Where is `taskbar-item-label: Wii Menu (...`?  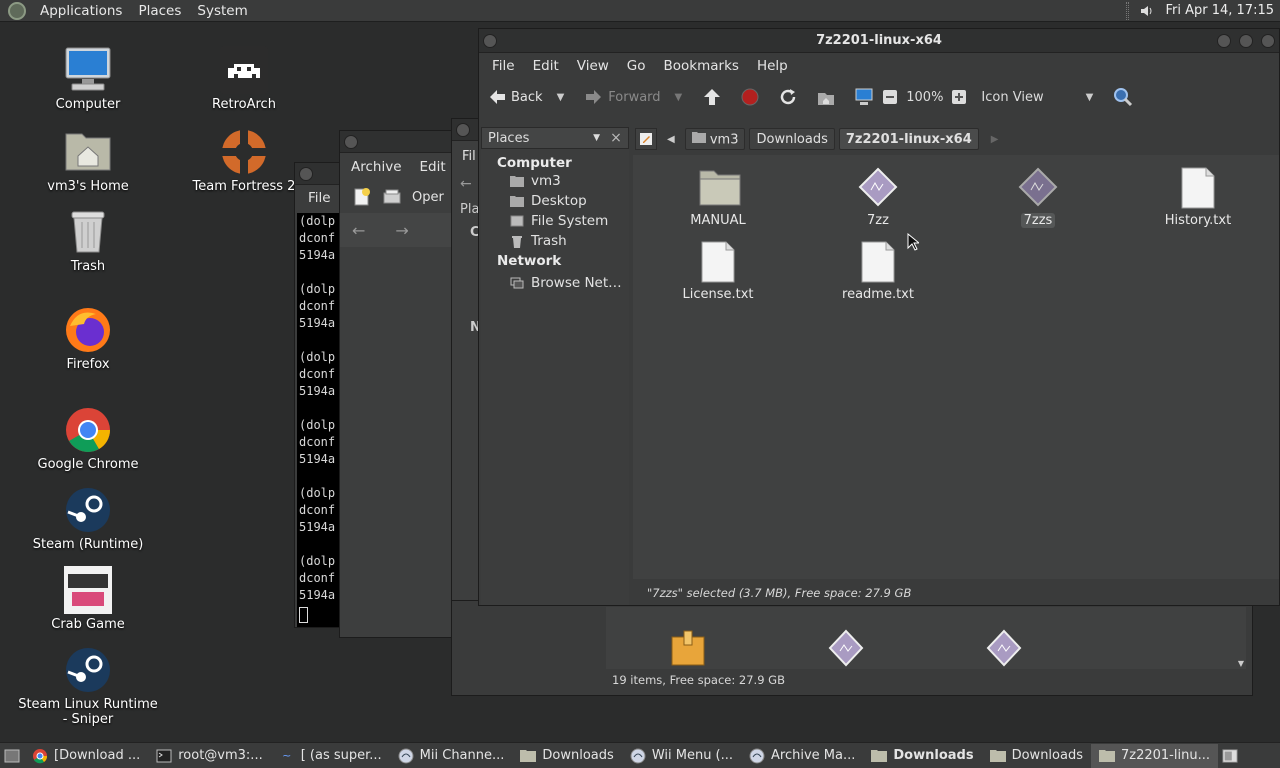
taskbar-item-label: Wii Menu (... is located at coordinates (692, 755).